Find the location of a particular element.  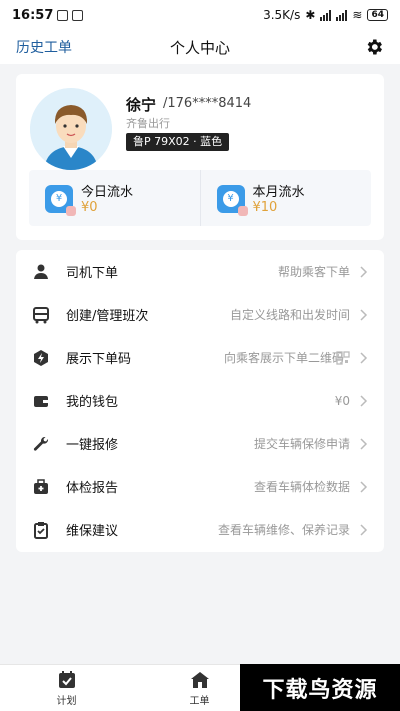

tab-plan: 计划 is located at coordinates (66, 688).